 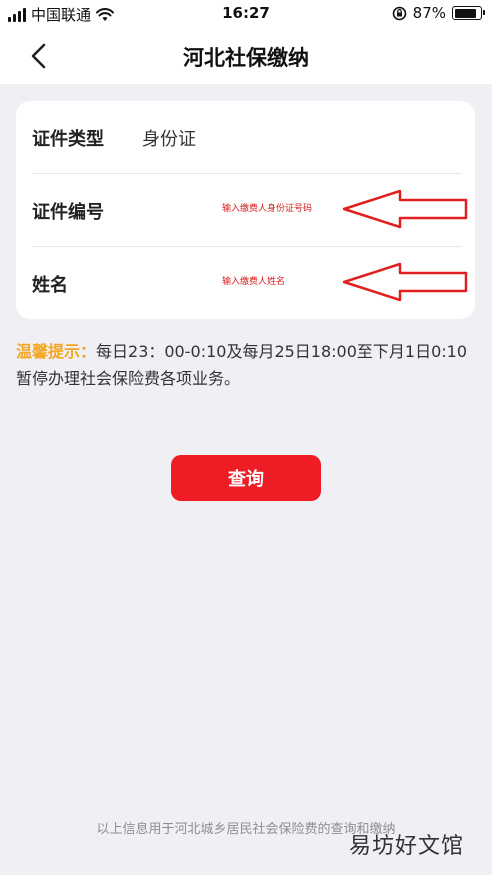 What do you see at coordinates (246, 137) in the screenshot?
I see `id-type-row: 证件类型 身份证` at bounding box center [246, 137].